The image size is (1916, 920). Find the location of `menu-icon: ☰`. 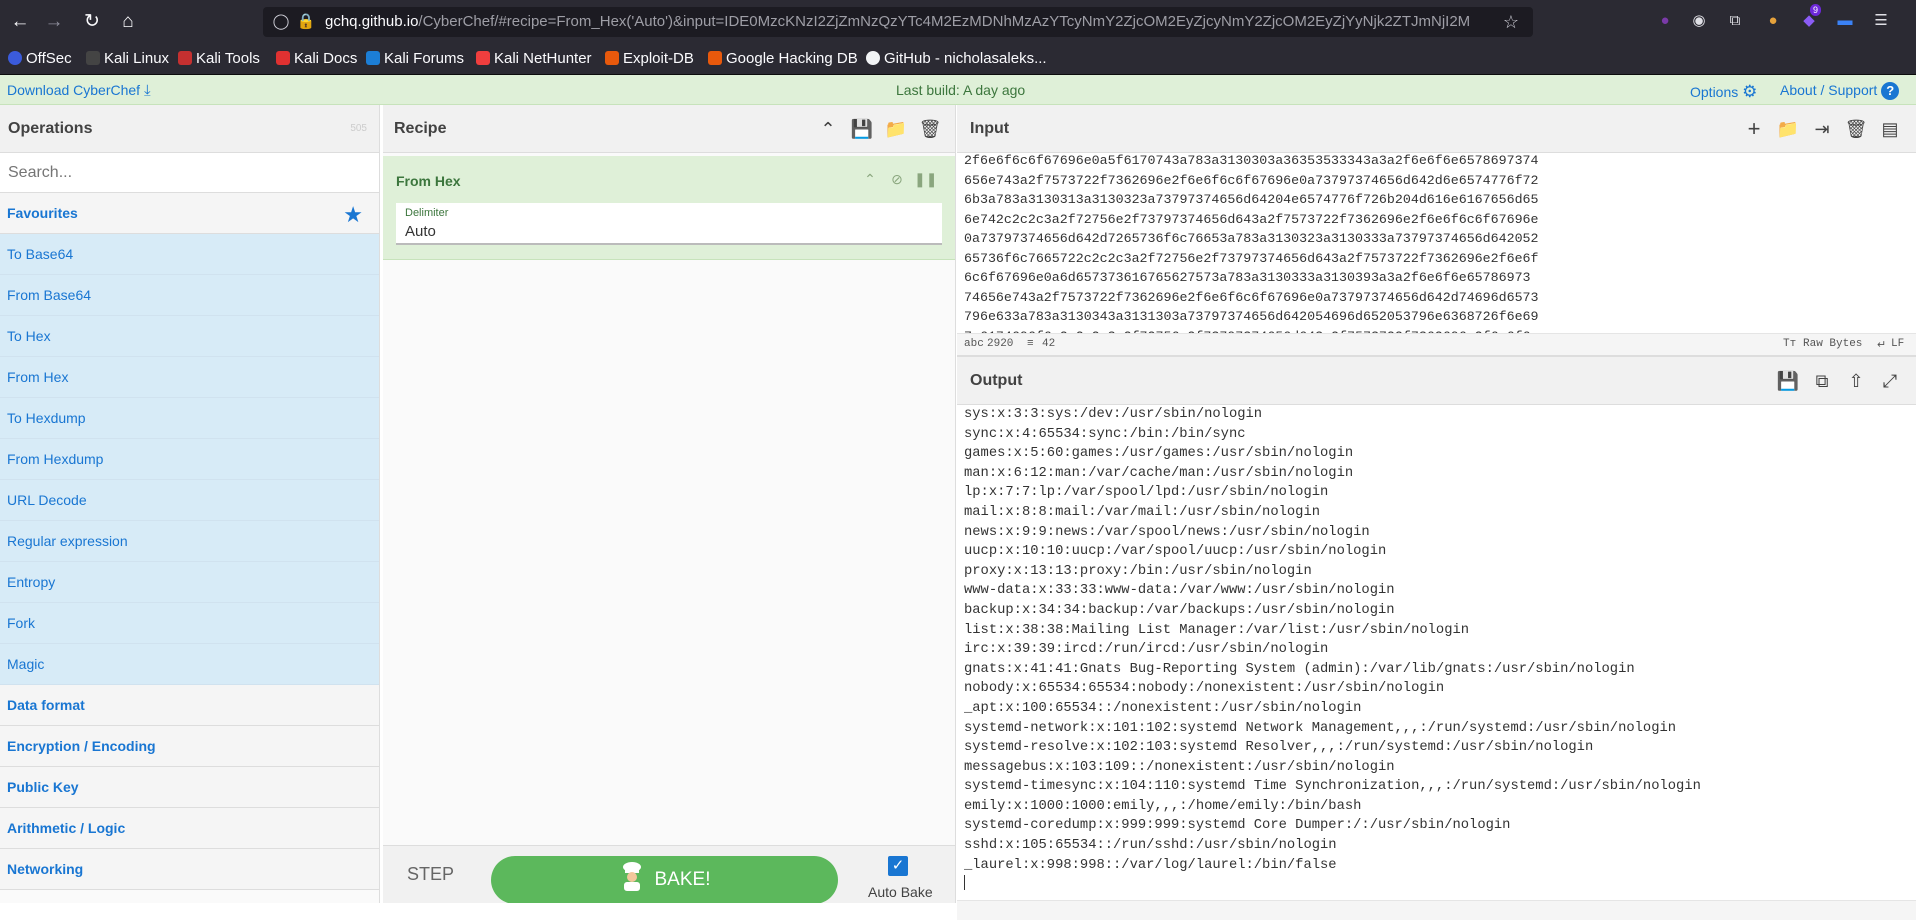

menu-icon: ☰ is located at coordinates (1881, 21).